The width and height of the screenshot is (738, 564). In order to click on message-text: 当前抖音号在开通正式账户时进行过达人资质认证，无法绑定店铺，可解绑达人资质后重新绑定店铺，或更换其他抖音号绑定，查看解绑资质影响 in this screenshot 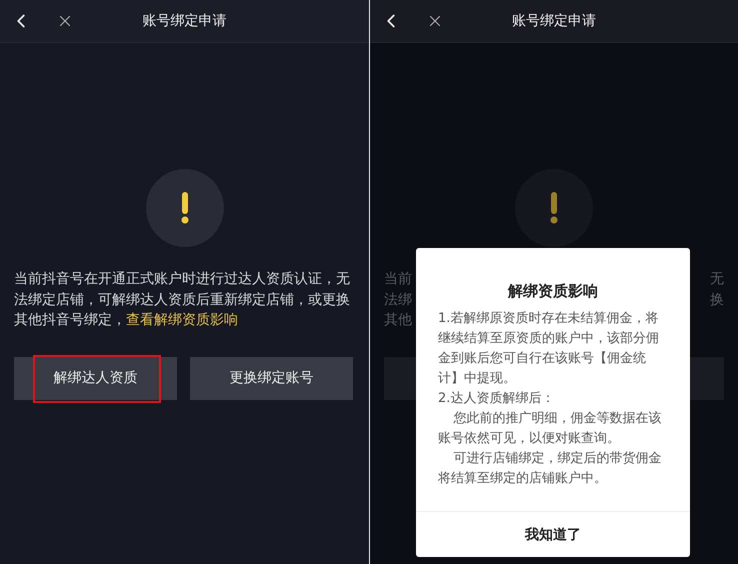, I will do `click(182, 300)`.